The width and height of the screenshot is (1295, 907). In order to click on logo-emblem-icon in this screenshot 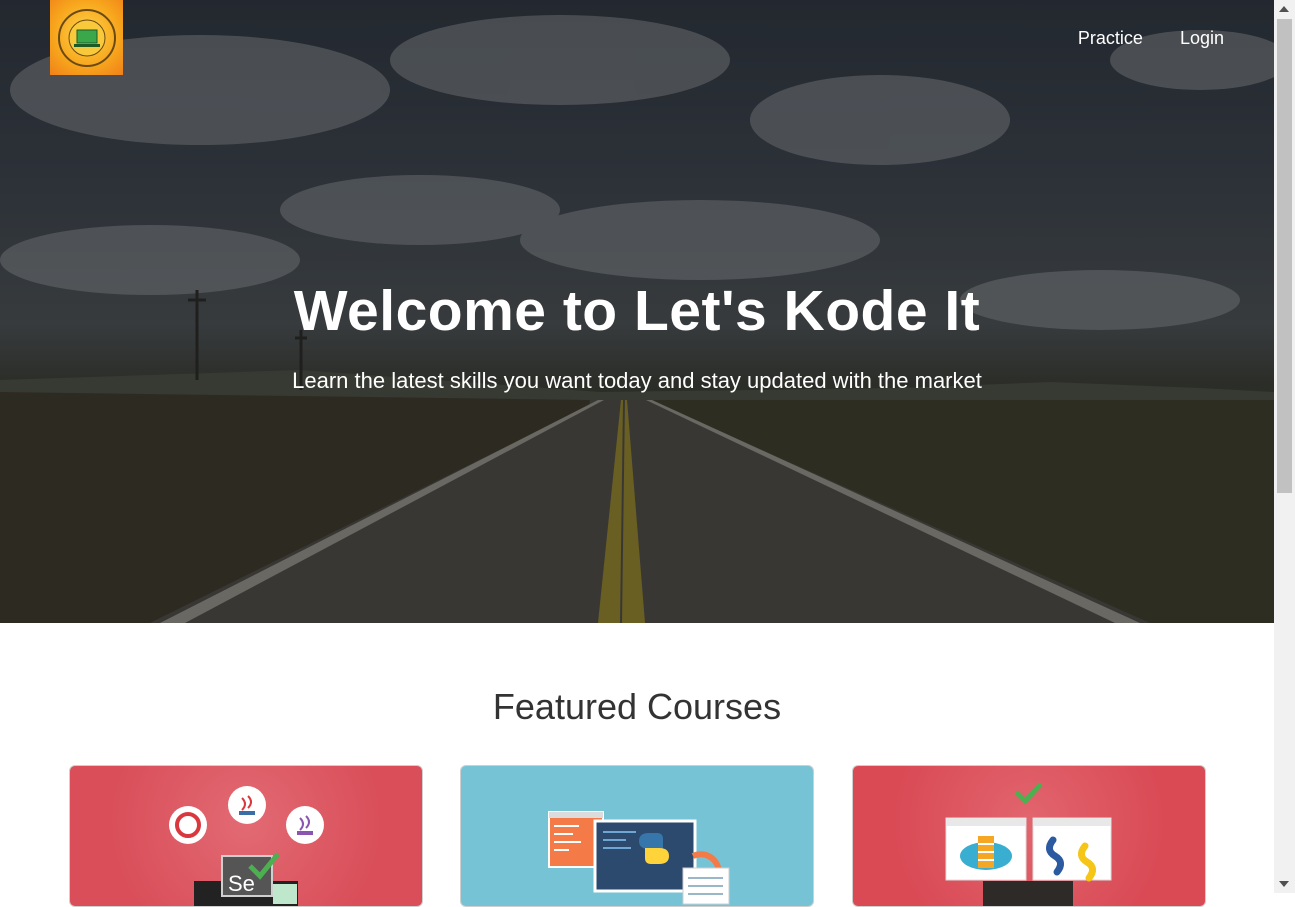, I will do `click(86, 37)`.